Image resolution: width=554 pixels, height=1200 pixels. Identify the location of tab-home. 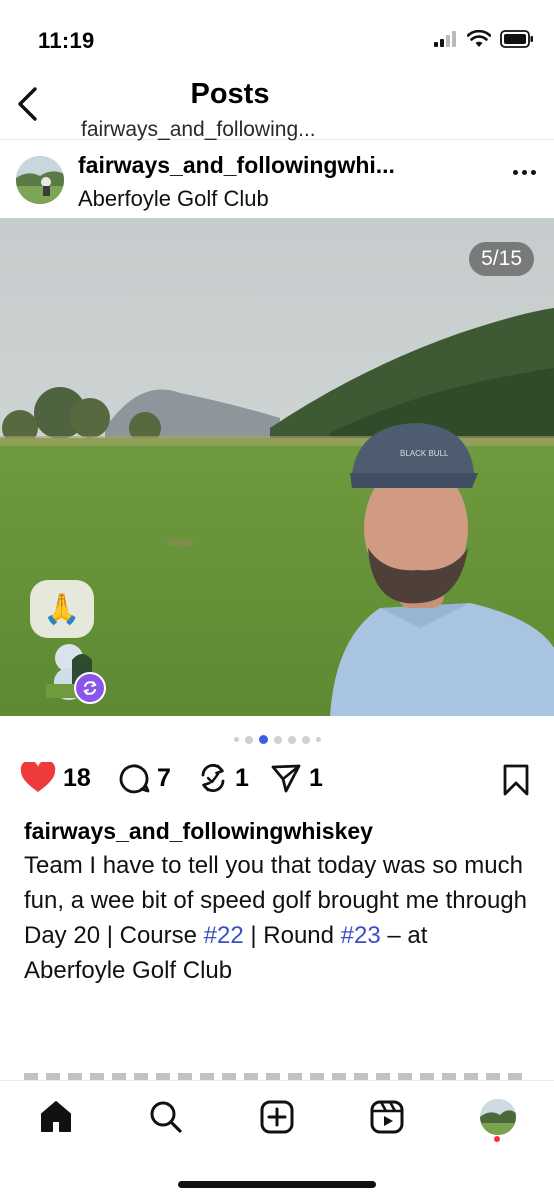
(56, 1117).